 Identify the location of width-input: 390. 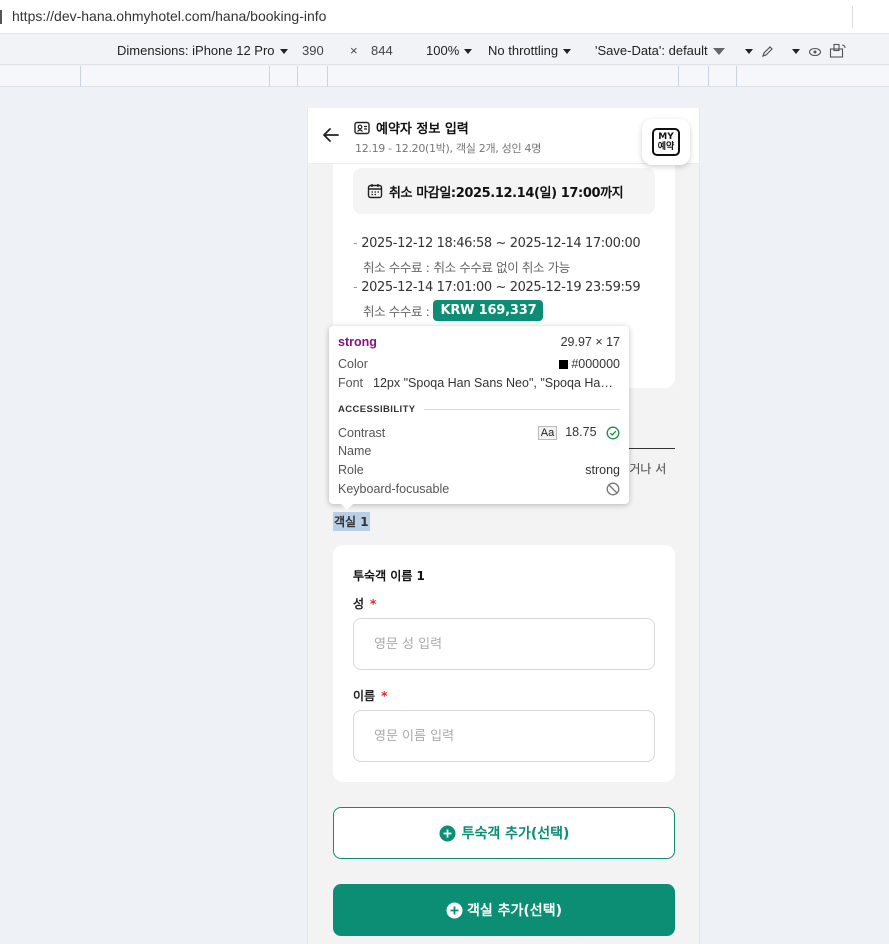
(313, 50).